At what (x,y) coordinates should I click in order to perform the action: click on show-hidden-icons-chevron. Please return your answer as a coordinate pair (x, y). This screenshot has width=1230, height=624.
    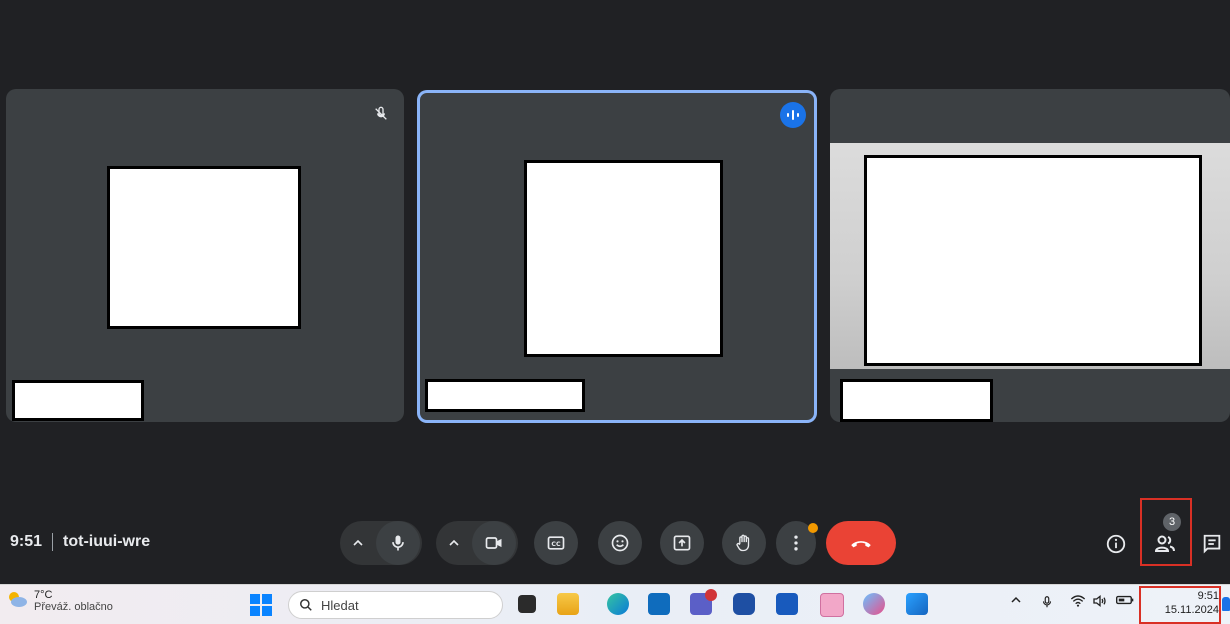
    Looking at the image, I should click on (1016, 601).